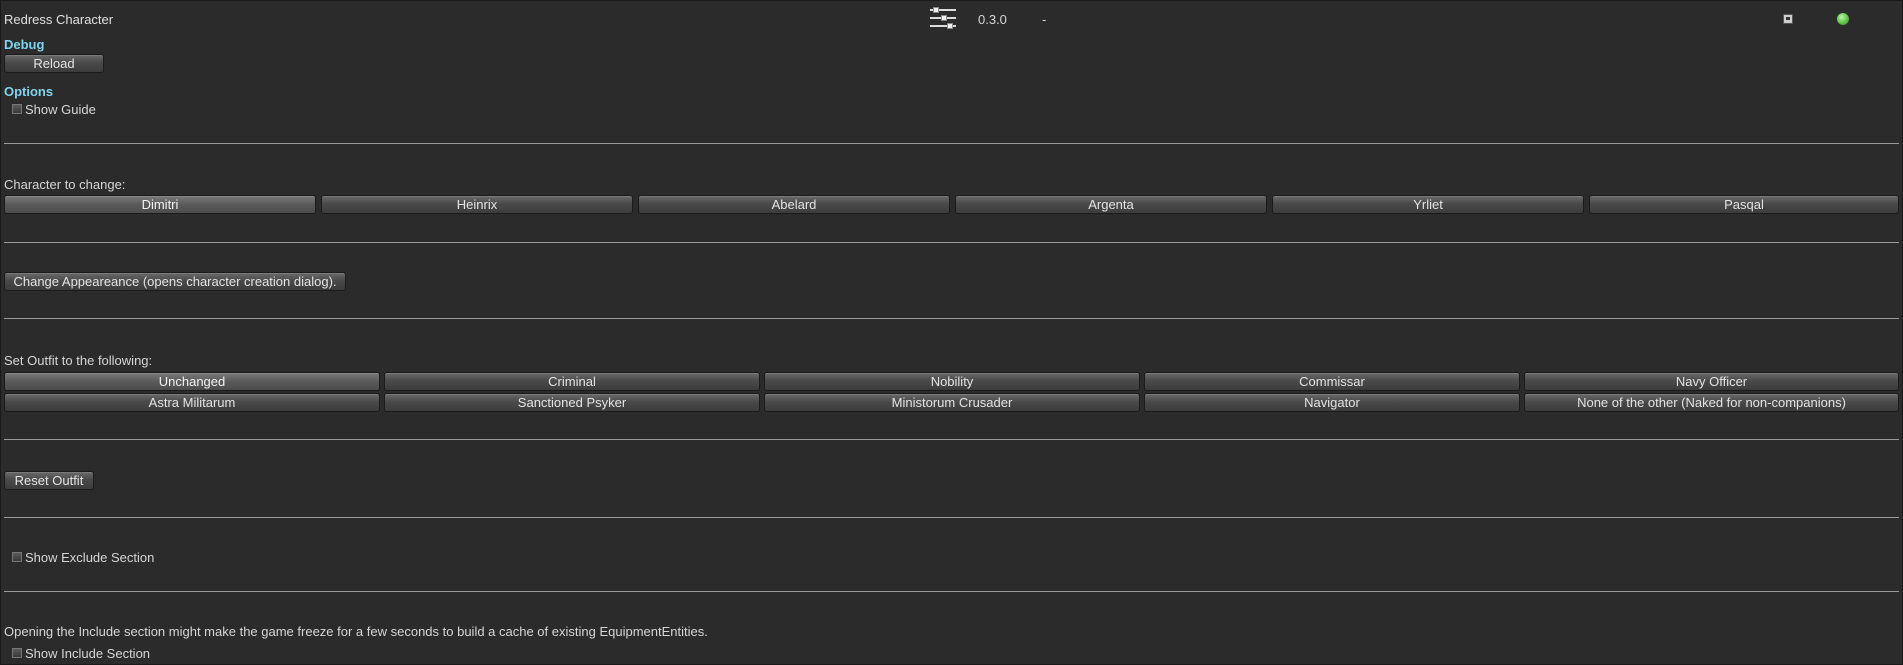  I want to click on show-exclude-checkbox, so click(17, 557).